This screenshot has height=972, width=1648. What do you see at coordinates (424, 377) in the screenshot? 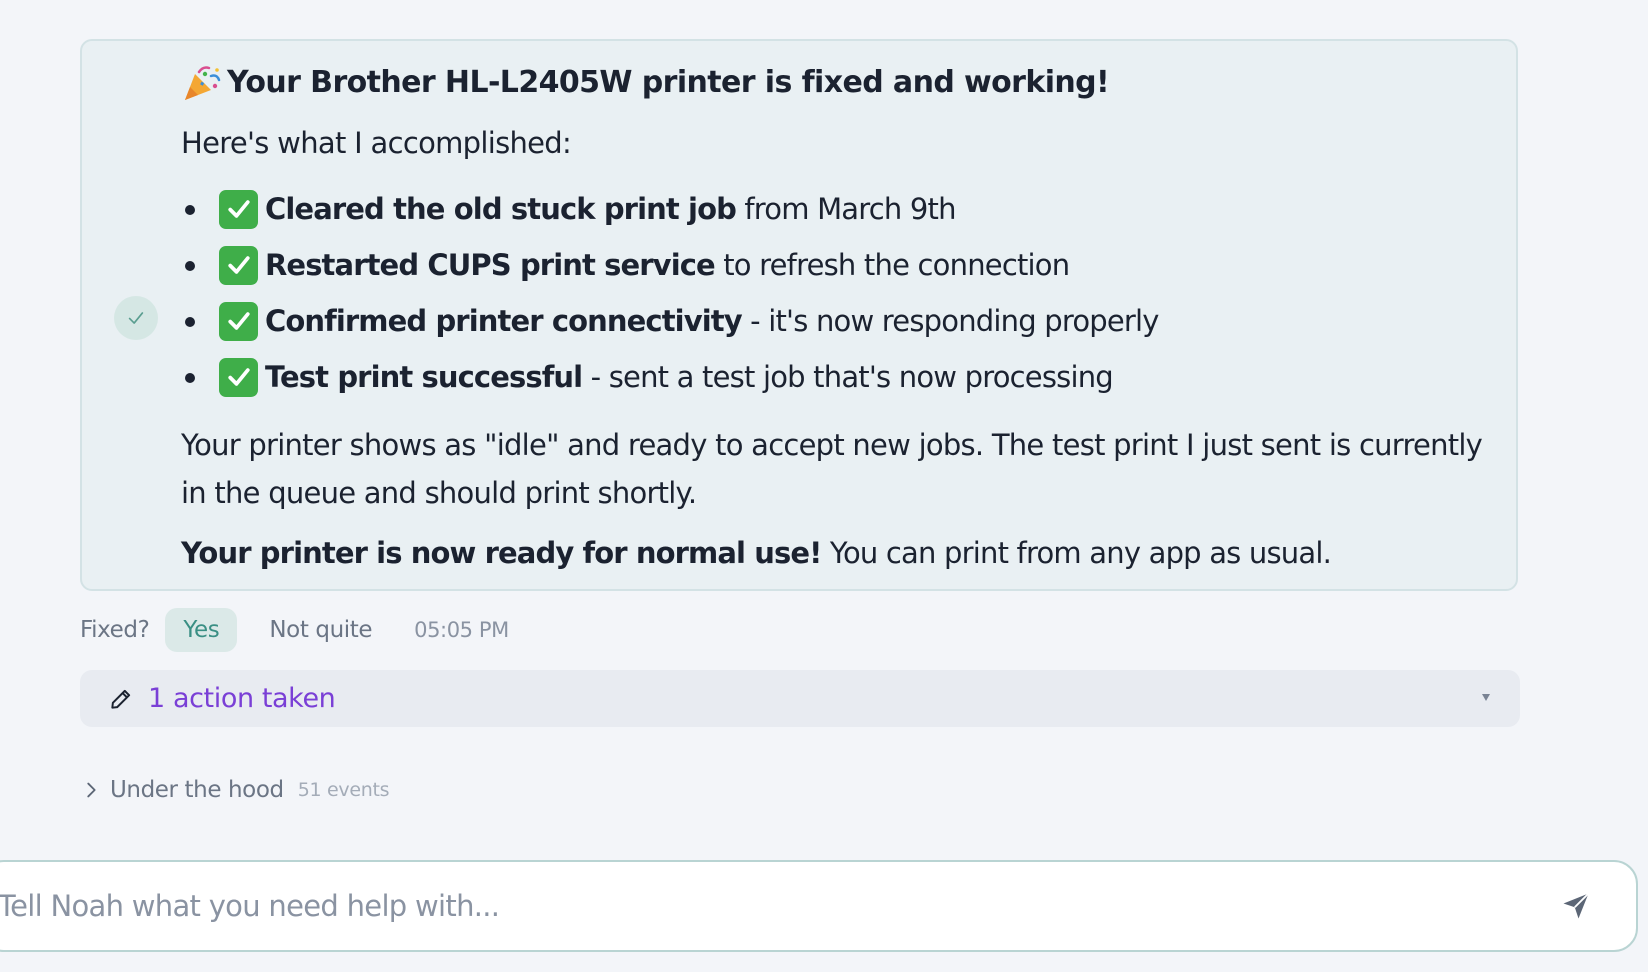
I see `step-title: Test print successful` at bounding box center [424, 377].